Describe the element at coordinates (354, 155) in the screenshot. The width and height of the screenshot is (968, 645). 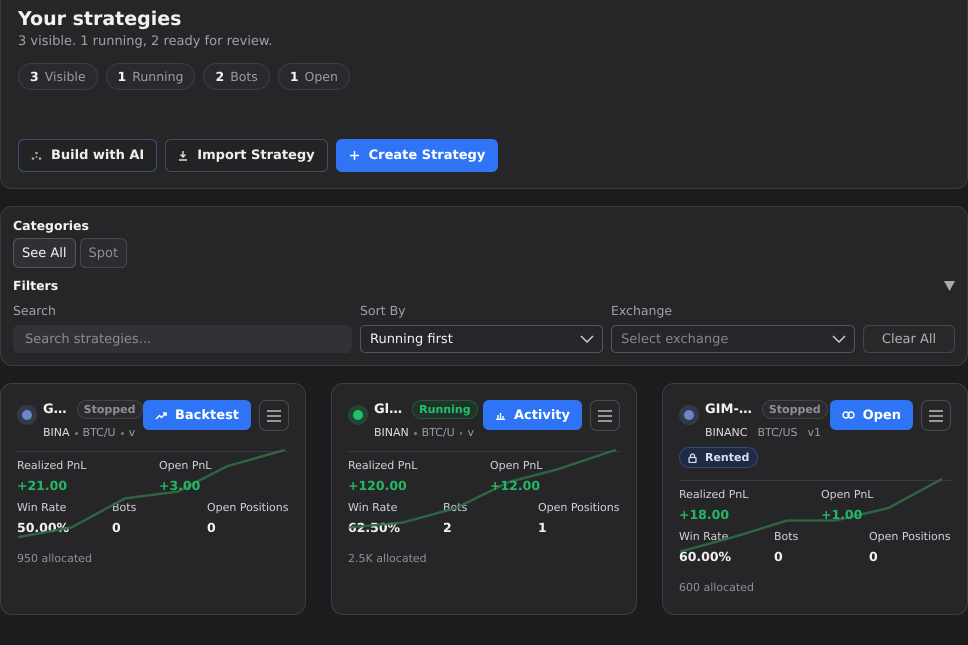
I see `plus-icon` at that location.